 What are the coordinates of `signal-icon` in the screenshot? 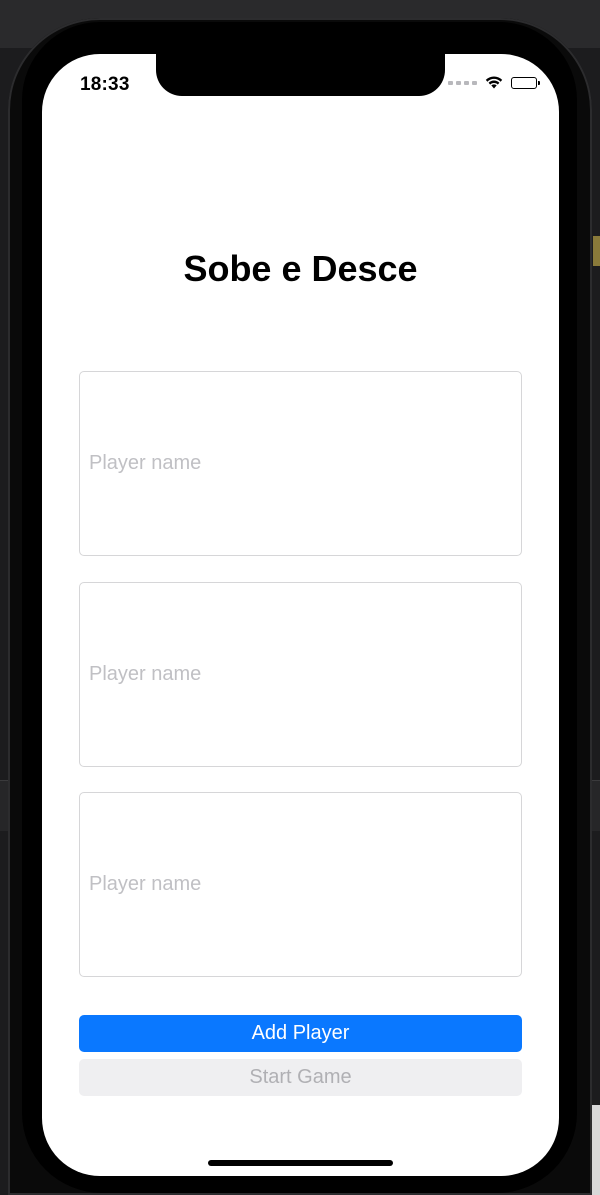 It's located at (462, 82).